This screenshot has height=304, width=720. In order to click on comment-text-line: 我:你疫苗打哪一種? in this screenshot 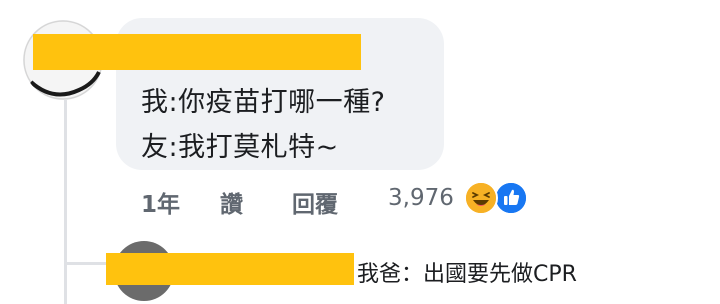, I will do `click(263, 102)`.